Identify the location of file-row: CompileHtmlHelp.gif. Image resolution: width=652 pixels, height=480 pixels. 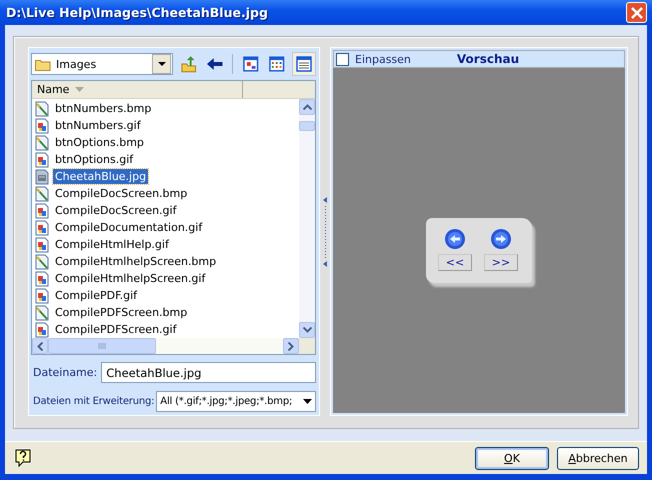
(165, 245).